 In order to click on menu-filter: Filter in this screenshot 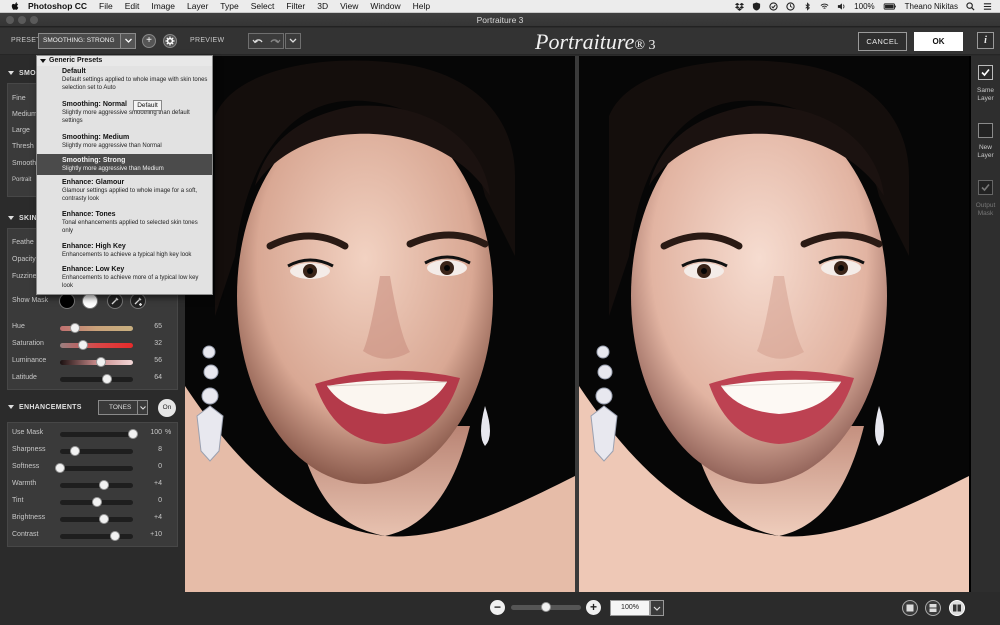, I will do `click(295, 6)`.